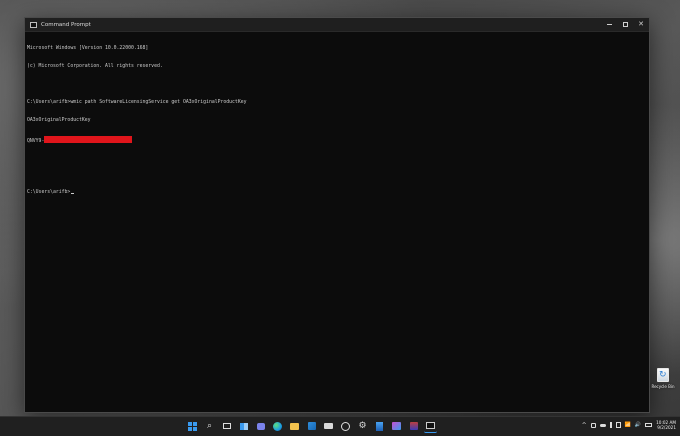 The width and height of the screenshot is (680, 436). What do you see at coordinates (49, 192) in the screenshot?
I see `command-prompt: C:\Users\arifb>` at bounding box center [49, 192].